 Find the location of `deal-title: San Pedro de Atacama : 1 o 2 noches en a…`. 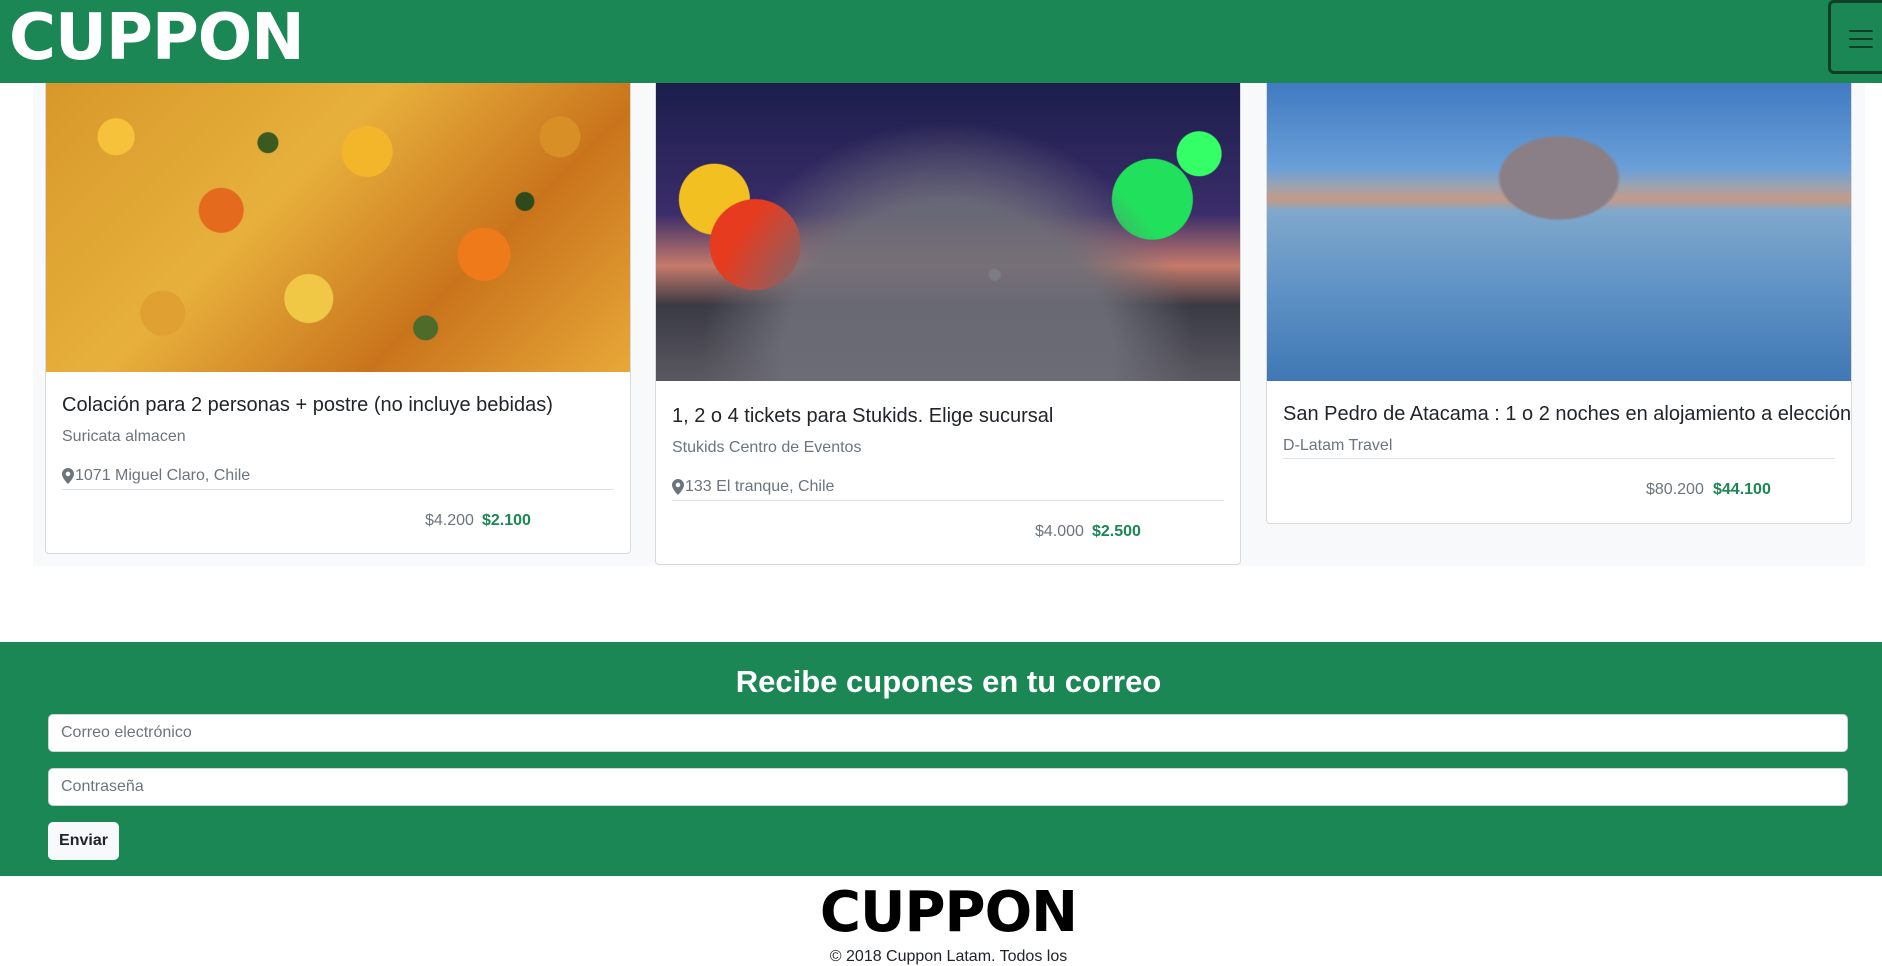

deal-title: San Pedro de Atacama : 1 o 2 noches en a… is located at coordinates (1567, 414).